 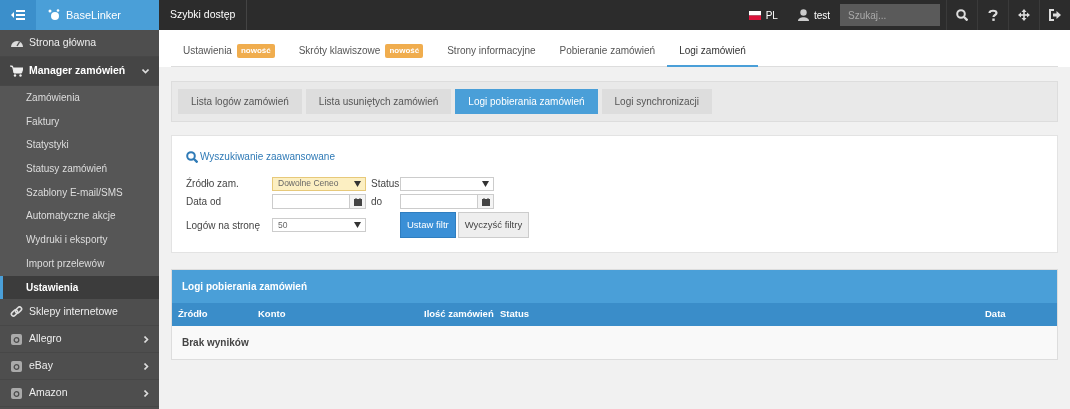 I want to click on field-label: Logów na stronę, so click(x=223, y=225).